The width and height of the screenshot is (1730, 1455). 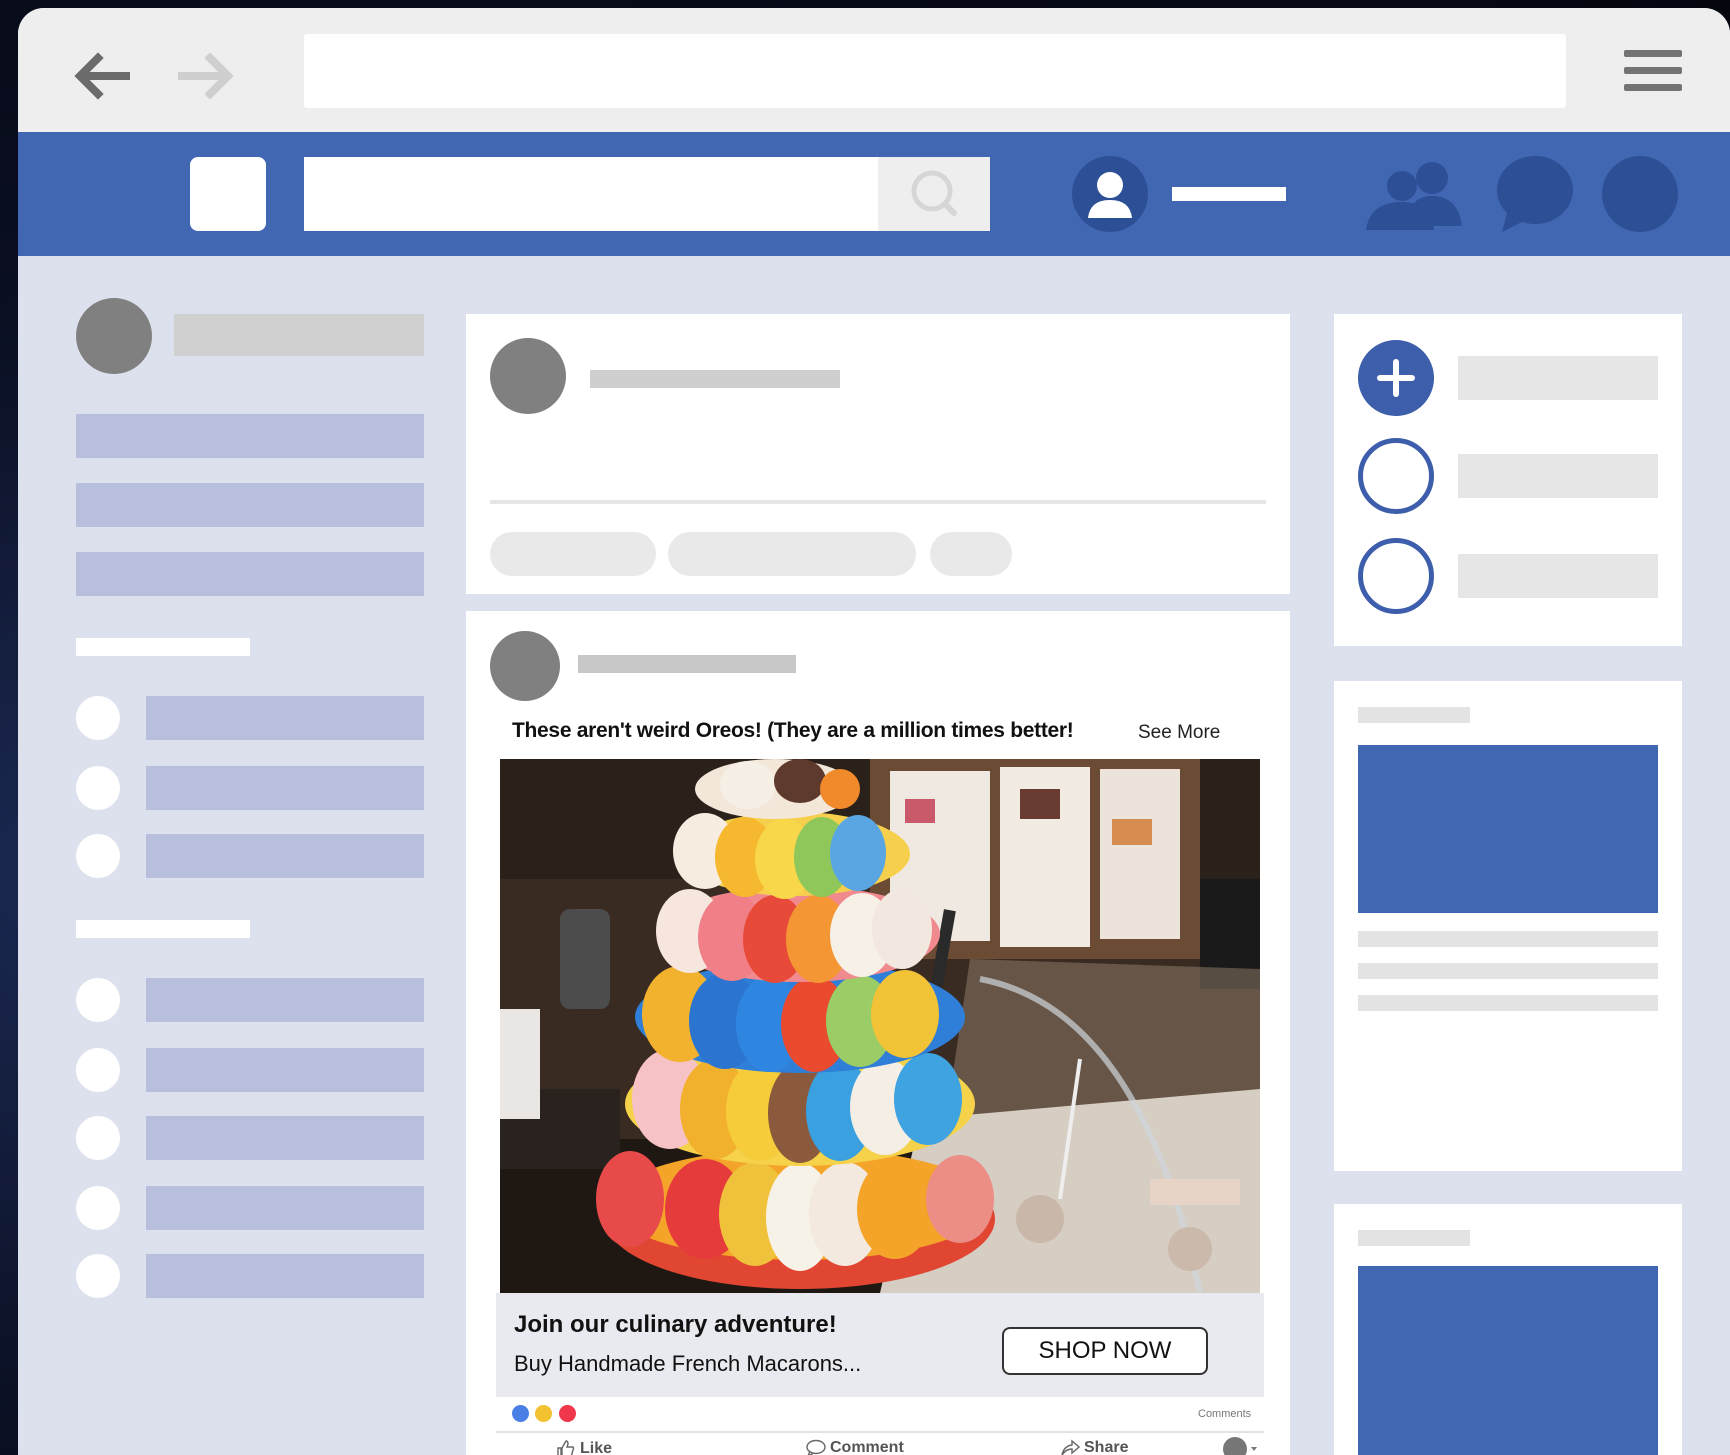 I want to click on love-reaction-icon, so click(x=567, y=1414).